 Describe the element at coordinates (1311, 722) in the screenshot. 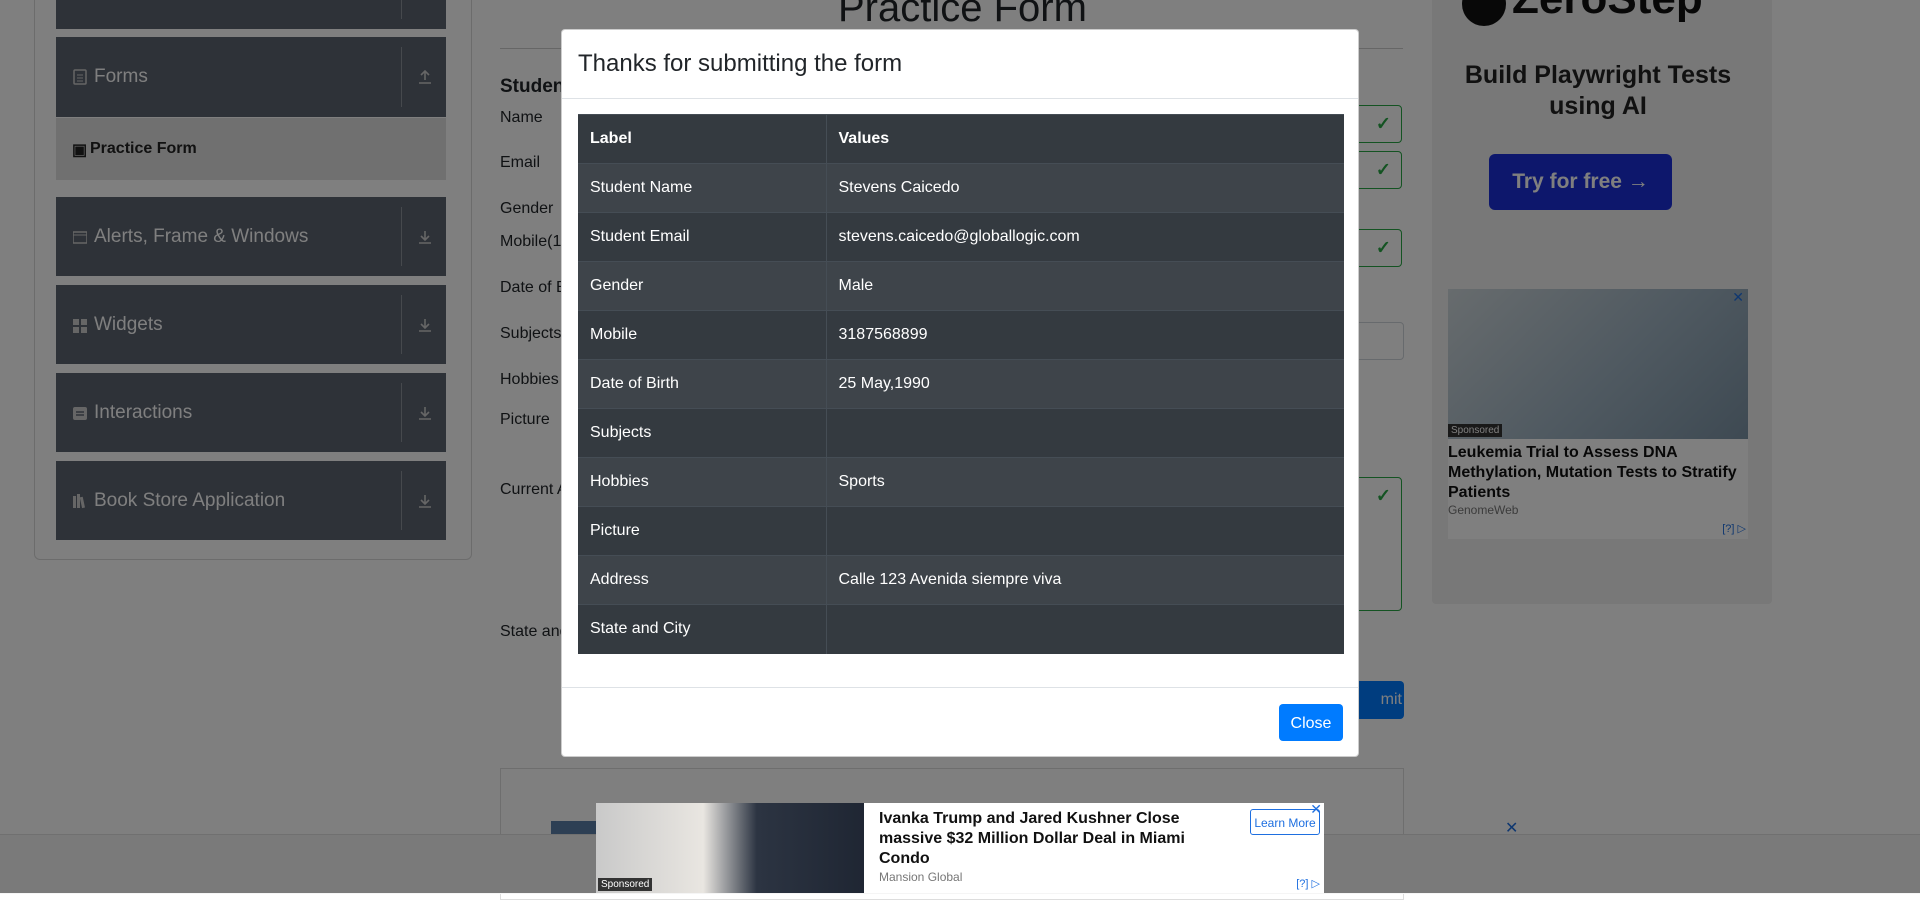

I see `close-button: Close` at that location.